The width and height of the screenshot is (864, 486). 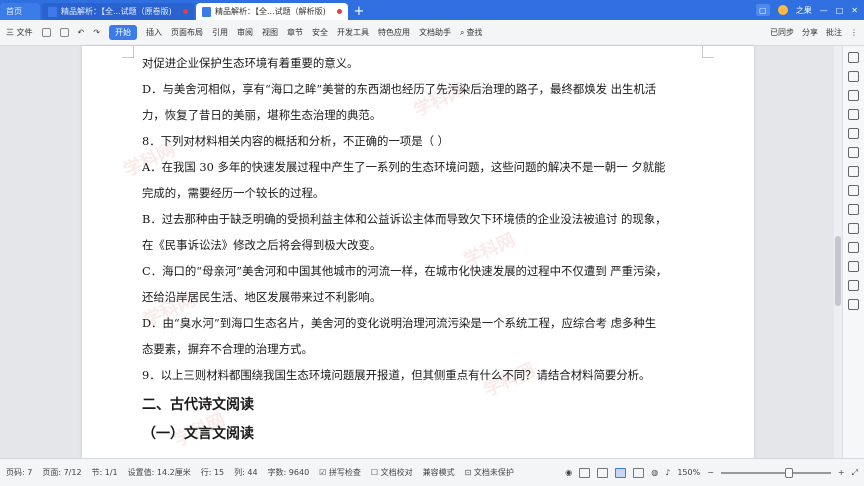 What do you see at coordinates (853, 304) in the screenshot?
I see `help-icon` at bounding box center [853, 304].